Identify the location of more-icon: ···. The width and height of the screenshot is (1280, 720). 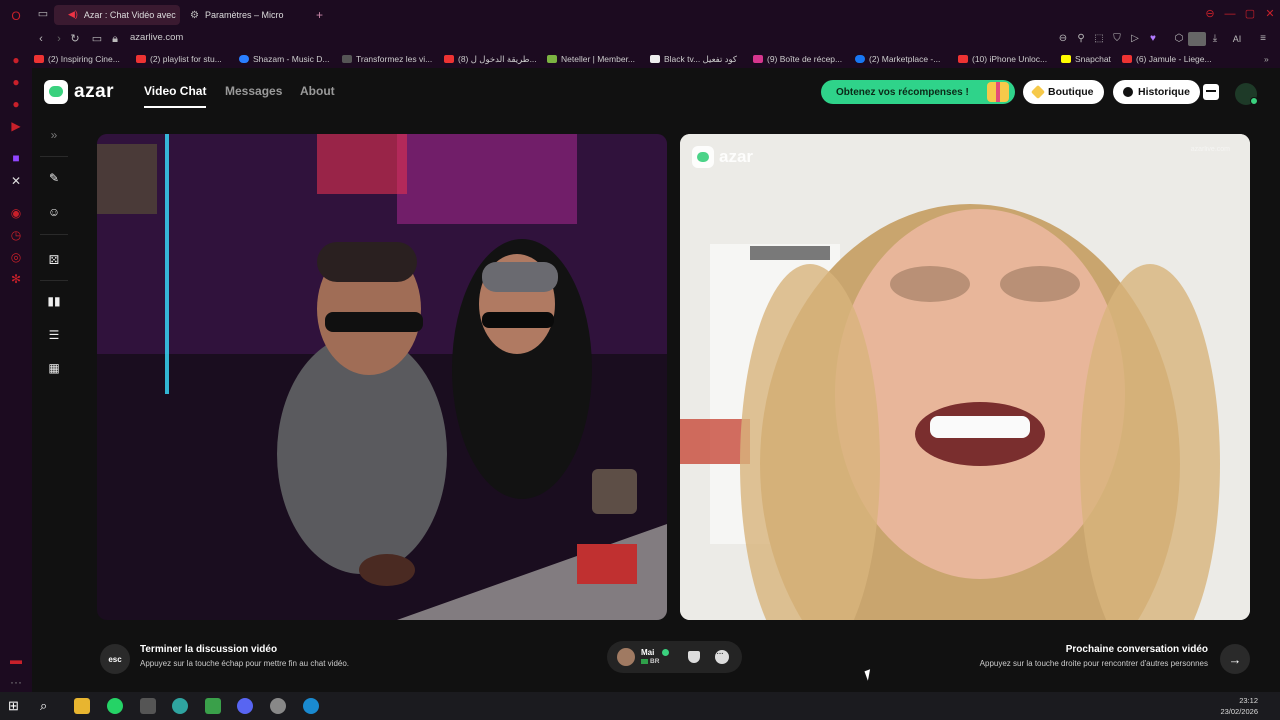
(16, 682).